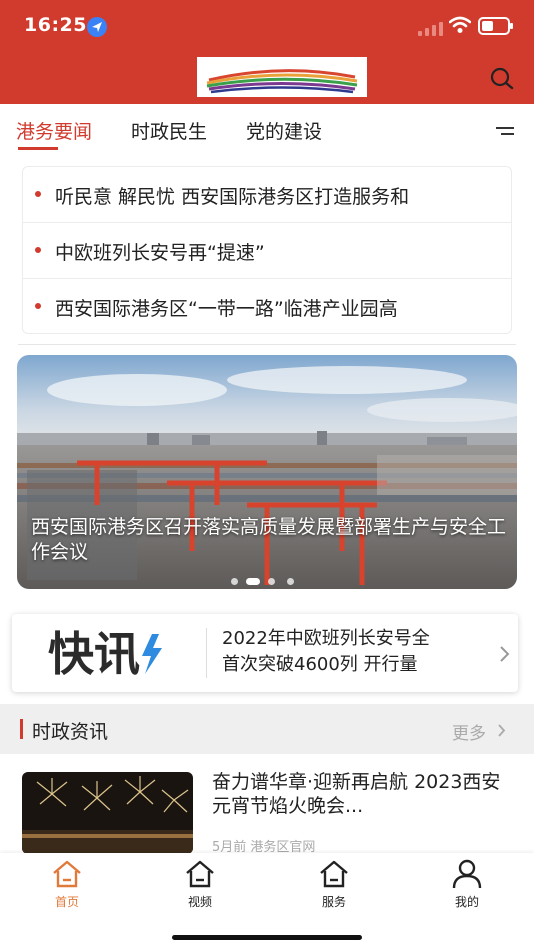  I want to click on home-indicator, so click(267, 937).